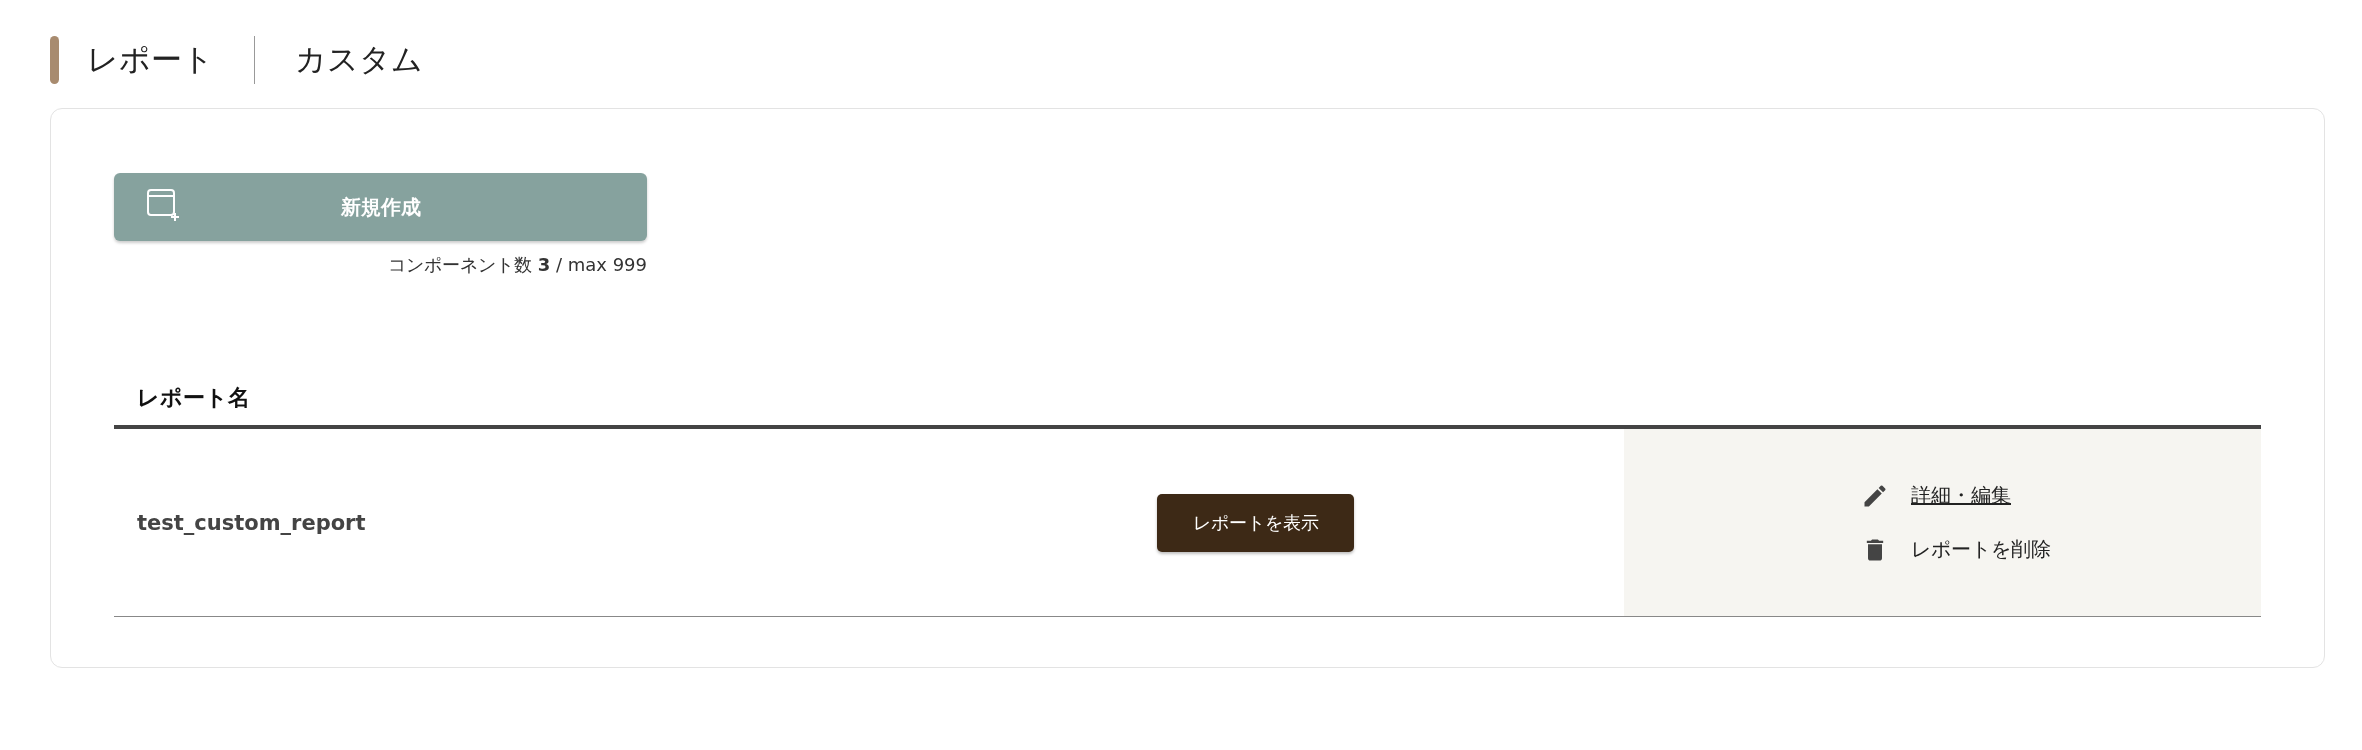 The height and width of the screenshot is (750, 2362). I want to click on report-name: test_custom_report, so click(251, 522).